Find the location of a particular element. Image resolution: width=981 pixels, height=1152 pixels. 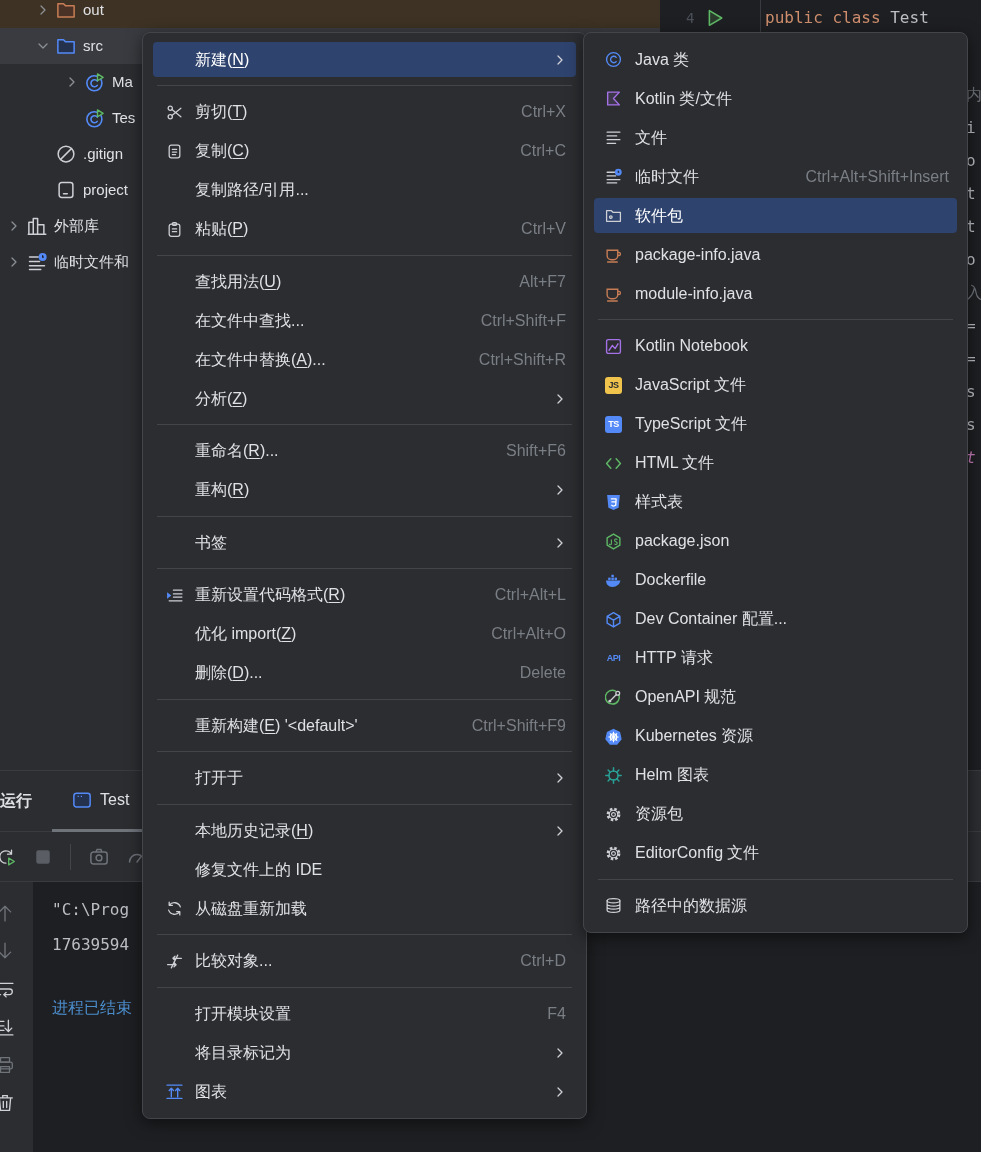

shortcut-label: Shift+F6 is located at coordinates (535, 451).